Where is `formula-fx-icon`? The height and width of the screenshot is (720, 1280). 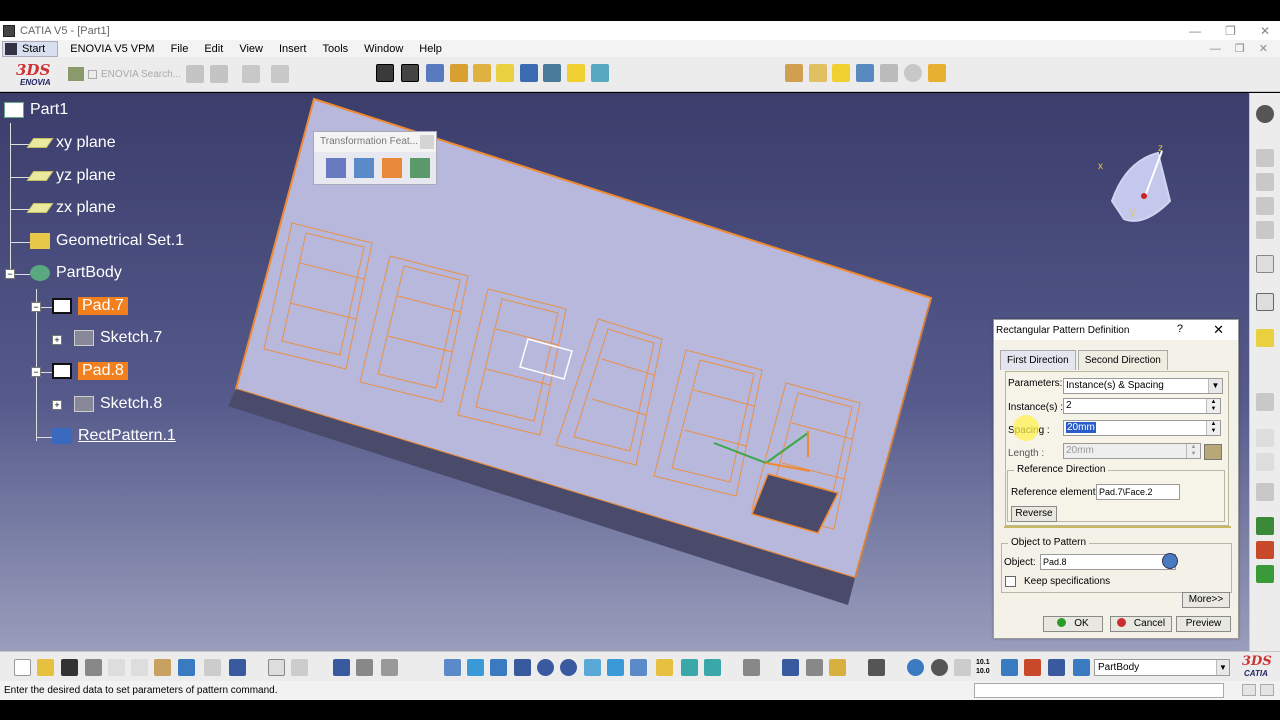
formula-fx-icon is located at coordinates (276, 667).